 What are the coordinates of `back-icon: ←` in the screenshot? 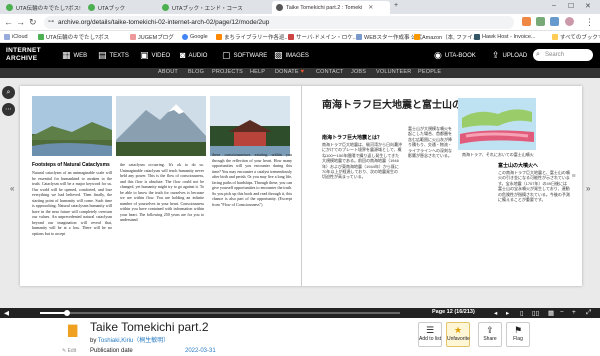 It's located at (8, 22).